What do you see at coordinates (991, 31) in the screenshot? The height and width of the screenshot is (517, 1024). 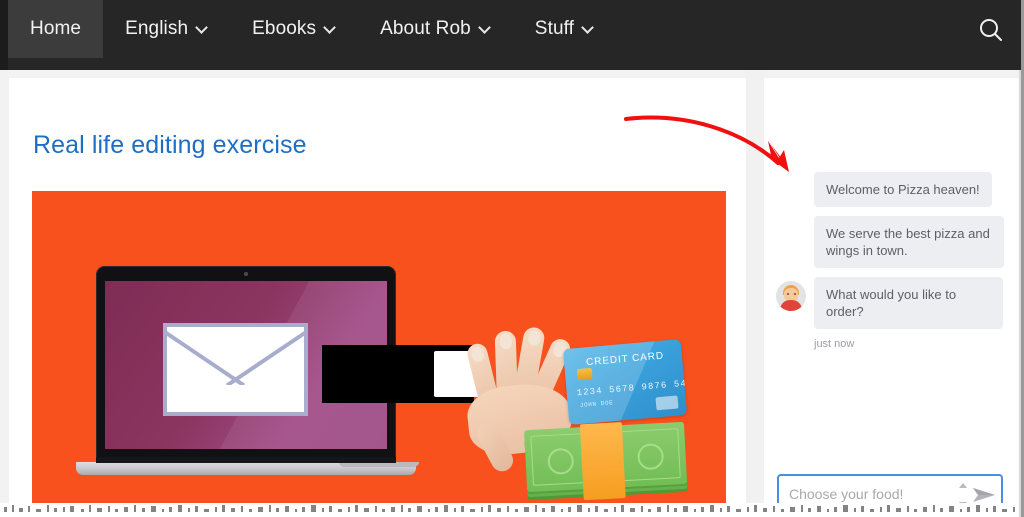 I see `search-icon` at bounding box center [991, 31].